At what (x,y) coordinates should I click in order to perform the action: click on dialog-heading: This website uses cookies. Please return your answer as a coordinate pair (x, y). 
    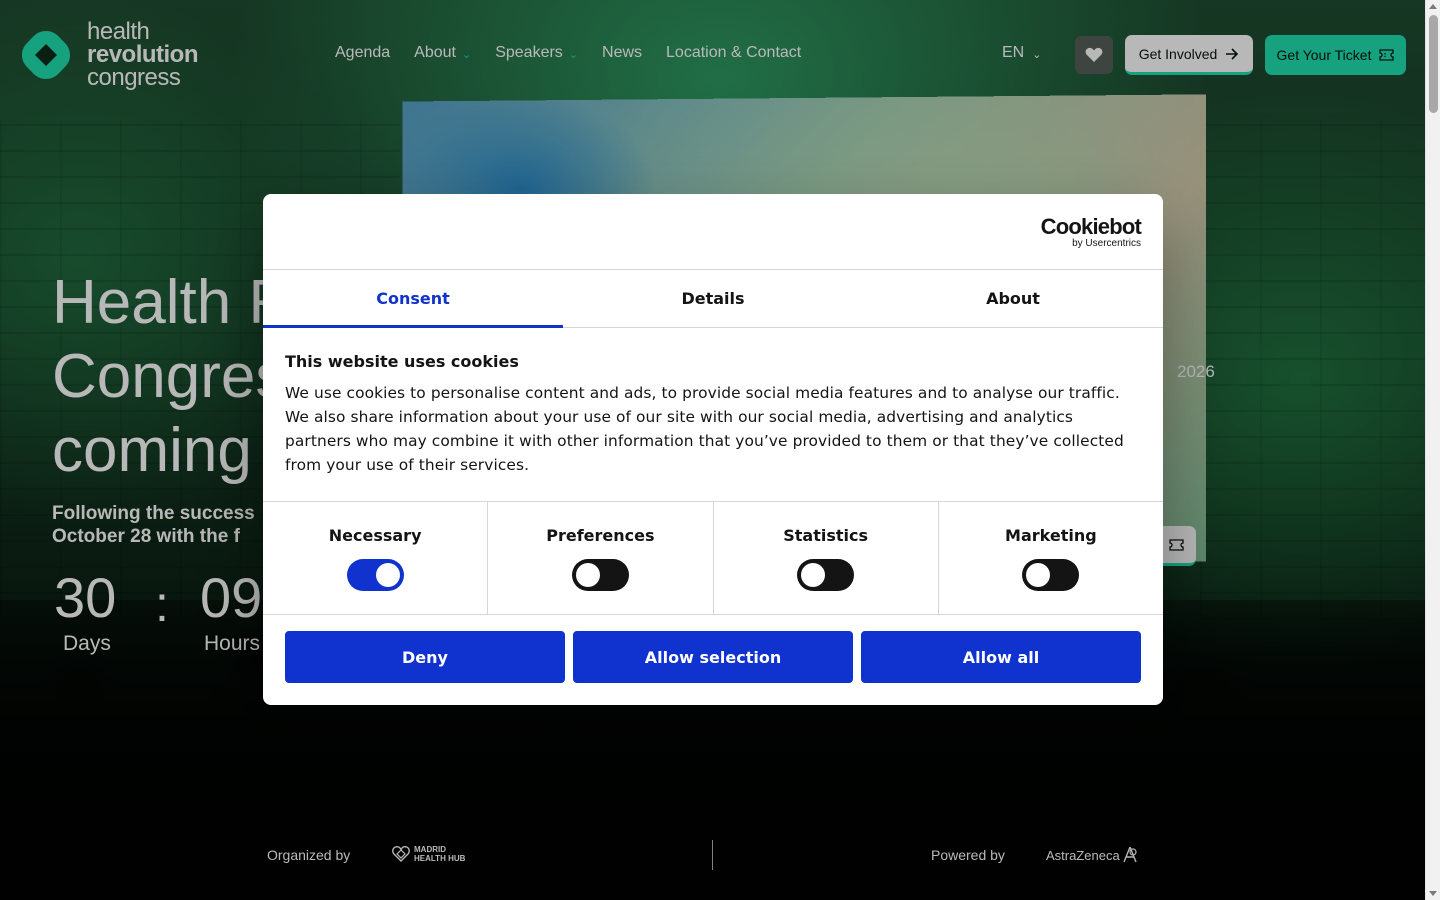
    Looking at the image, I should click on (713, 361).